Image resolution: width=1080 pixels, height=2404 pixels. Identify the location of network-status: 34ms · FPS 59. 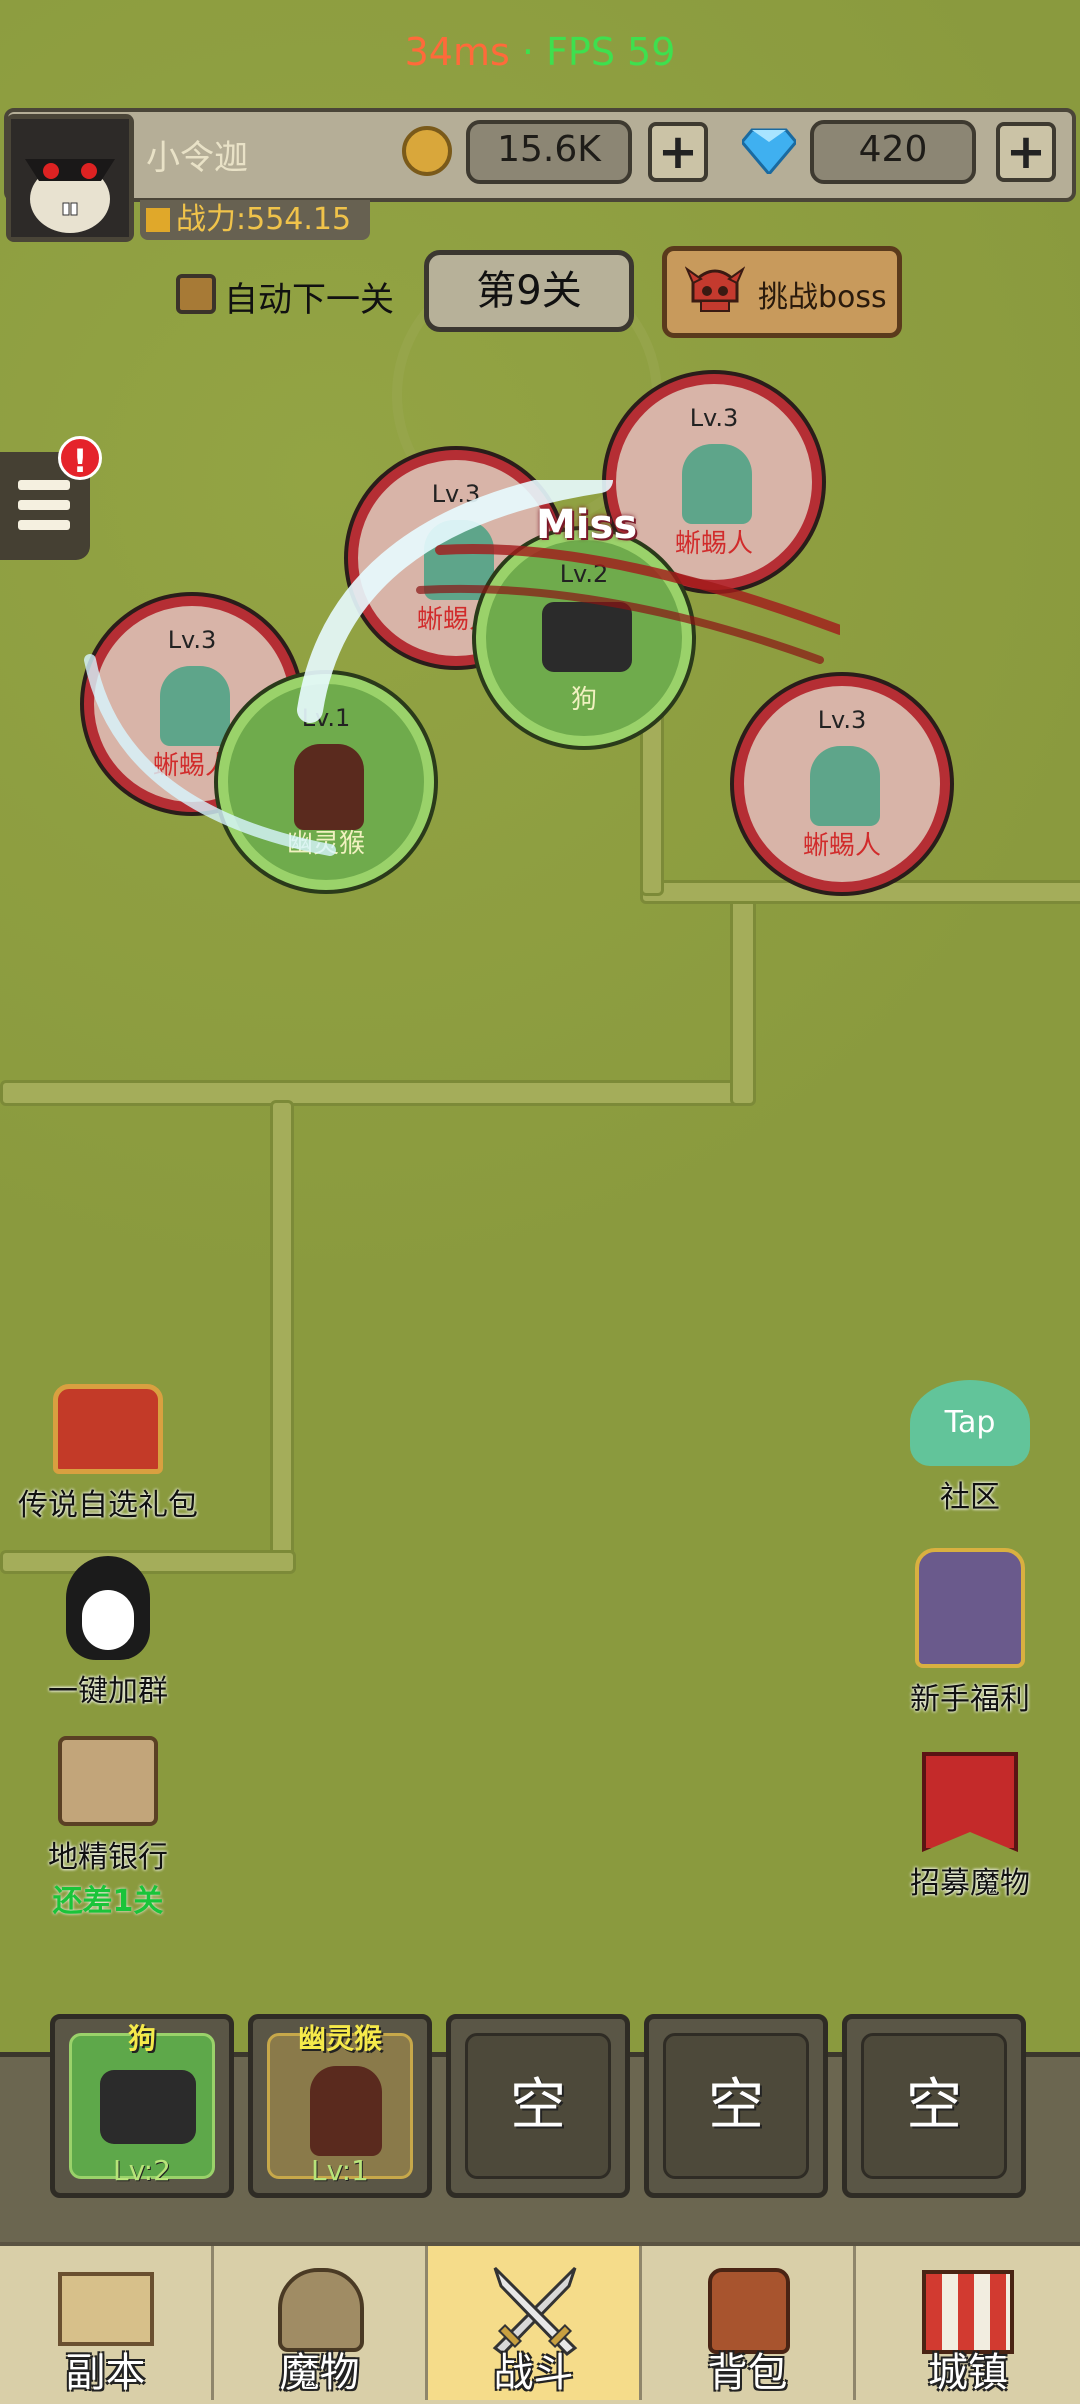
(540, 52).